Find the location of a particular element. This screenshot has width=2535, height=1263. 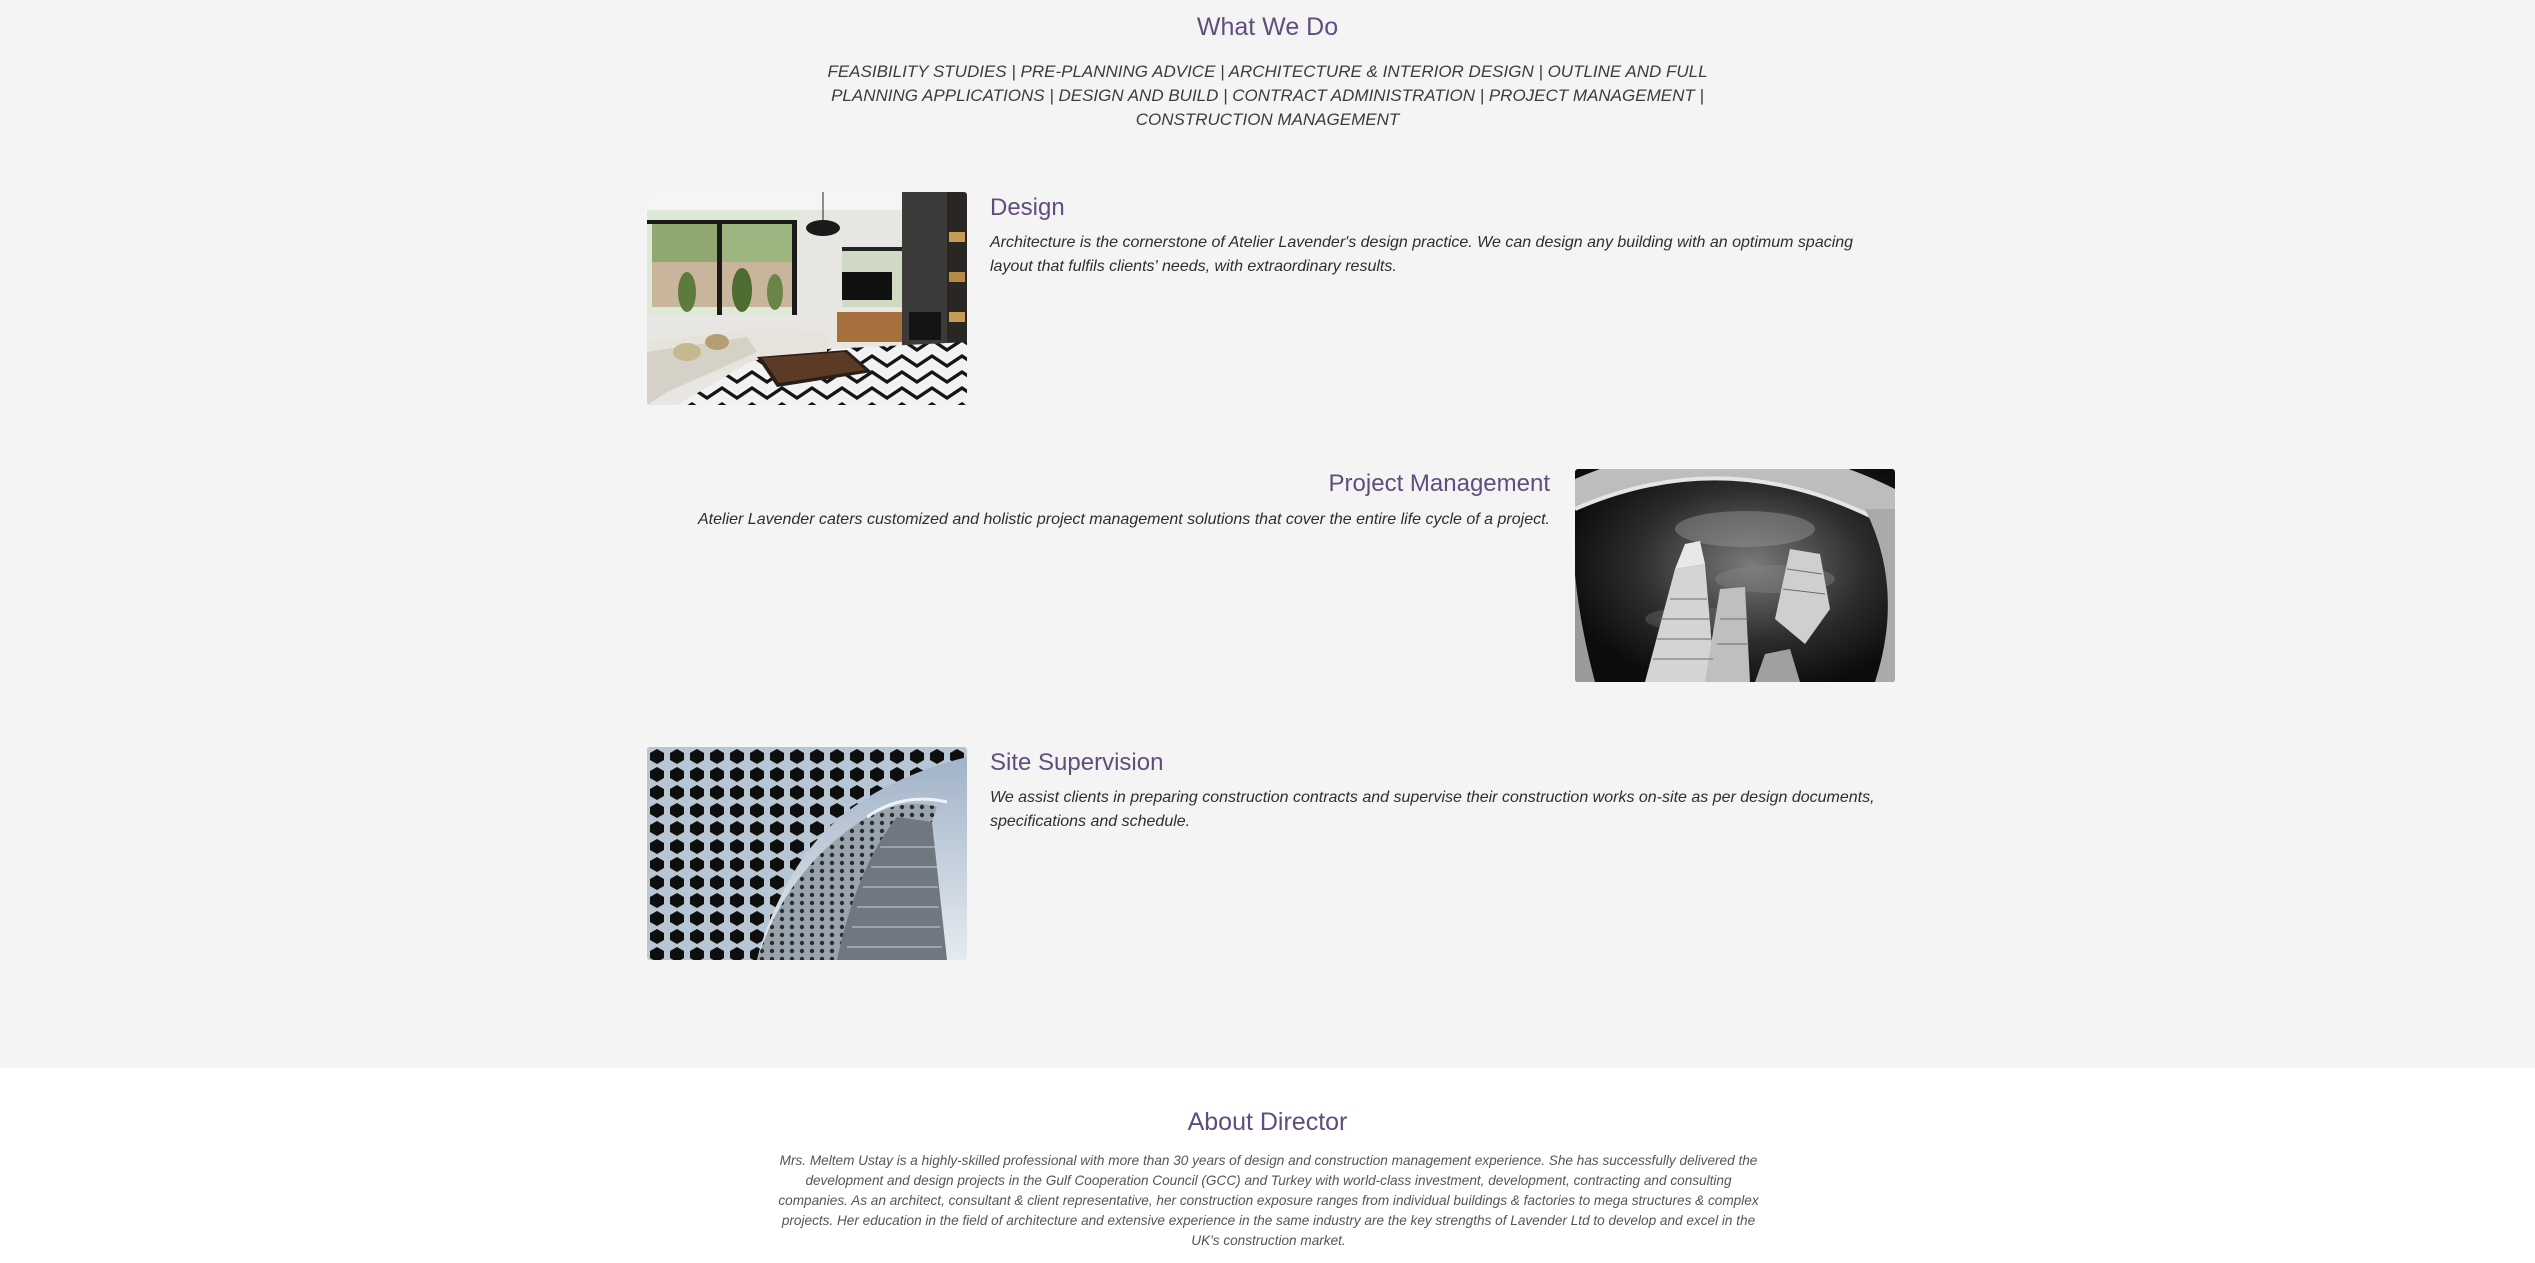

project-management-image is located at coordinates (1735, 575).